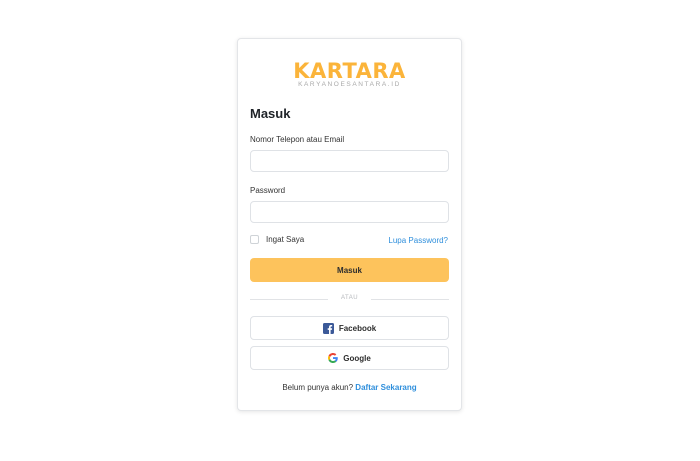  What do you see at coordinates (318, 387) in the screenshot?
I see `signup-text: Belum punya akun?` at bounding box center [318, 387].